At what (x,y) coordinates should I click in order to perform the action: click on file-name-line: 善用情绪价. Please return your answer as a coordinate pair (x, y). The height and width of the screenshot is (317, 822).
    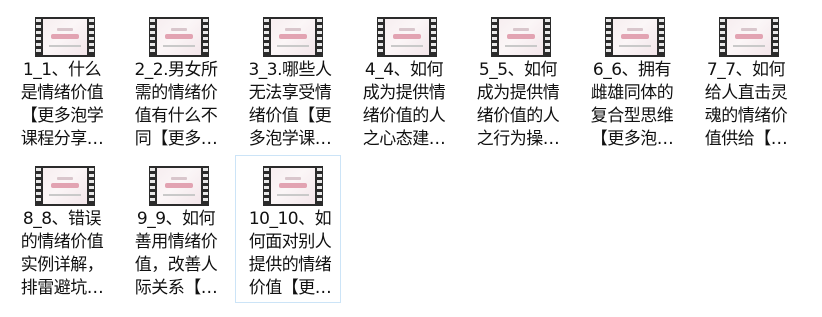
    Looking at the image, I should click on (176, 242).